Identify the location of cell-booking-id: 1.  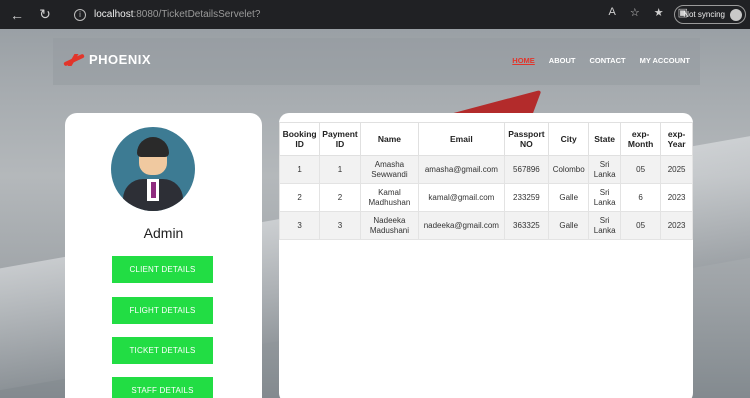
(299, 169).